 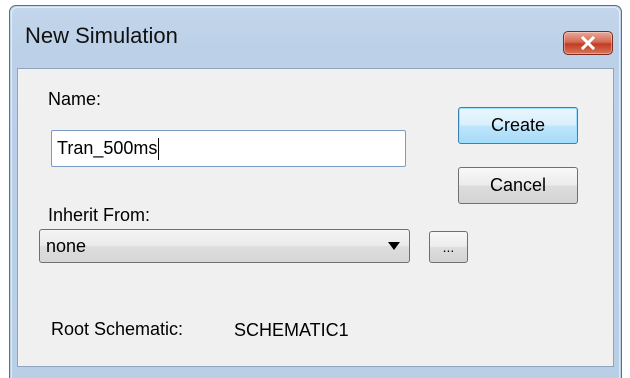 I want to click on close-button, so click(x=588, y=43).